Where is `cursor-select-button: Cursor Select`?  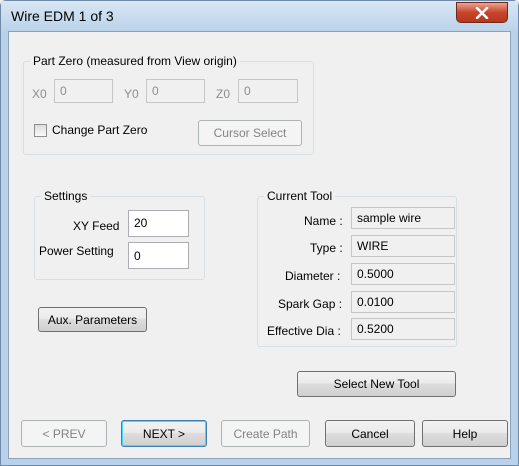
cursor-select-button: Cursor Select is located at coordinates (250, 133).